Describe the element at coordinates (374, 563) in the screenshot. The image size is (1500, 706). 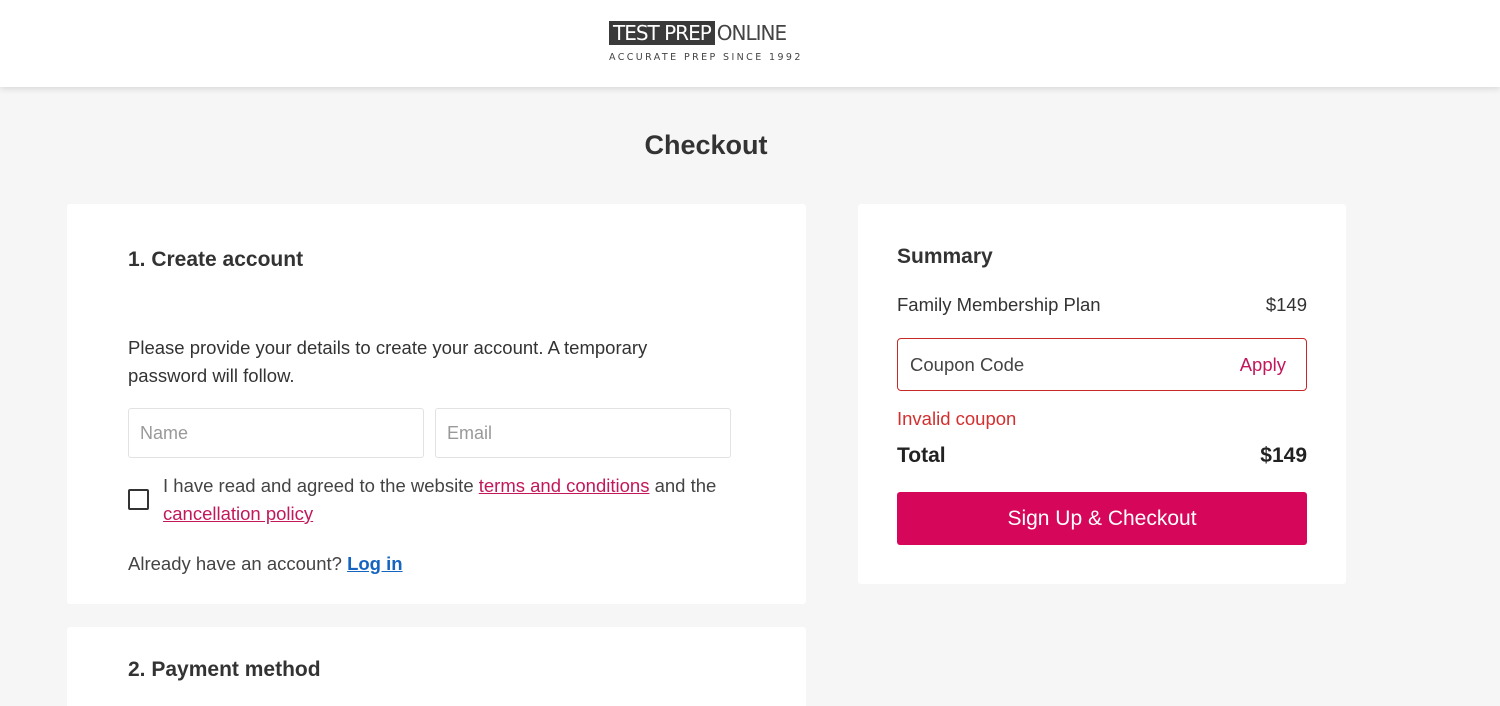
I see `login-link: Log in` at that location.